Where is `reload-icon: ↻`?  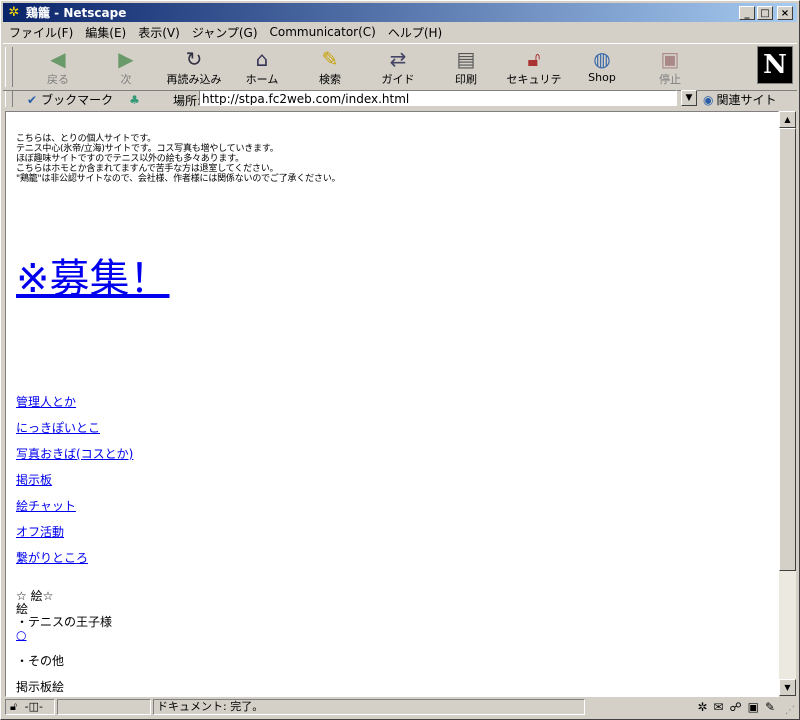
reload-icon: ↻ is located at coordinates (194, 59).